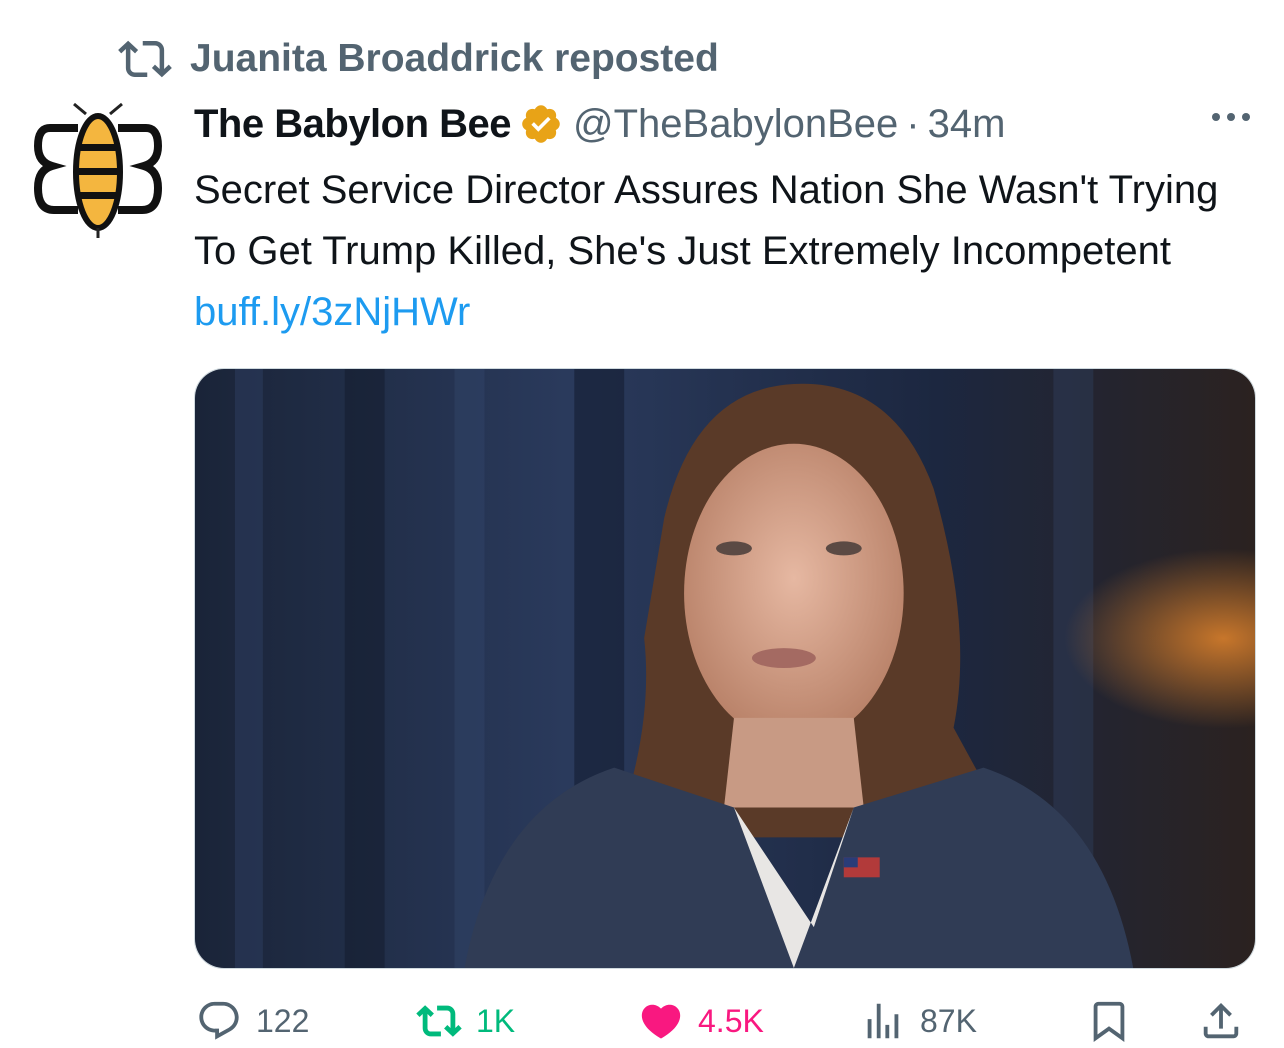 The image size is (1284, 1048). I want to click on like-button: 4.5K, so click(701, 1021).